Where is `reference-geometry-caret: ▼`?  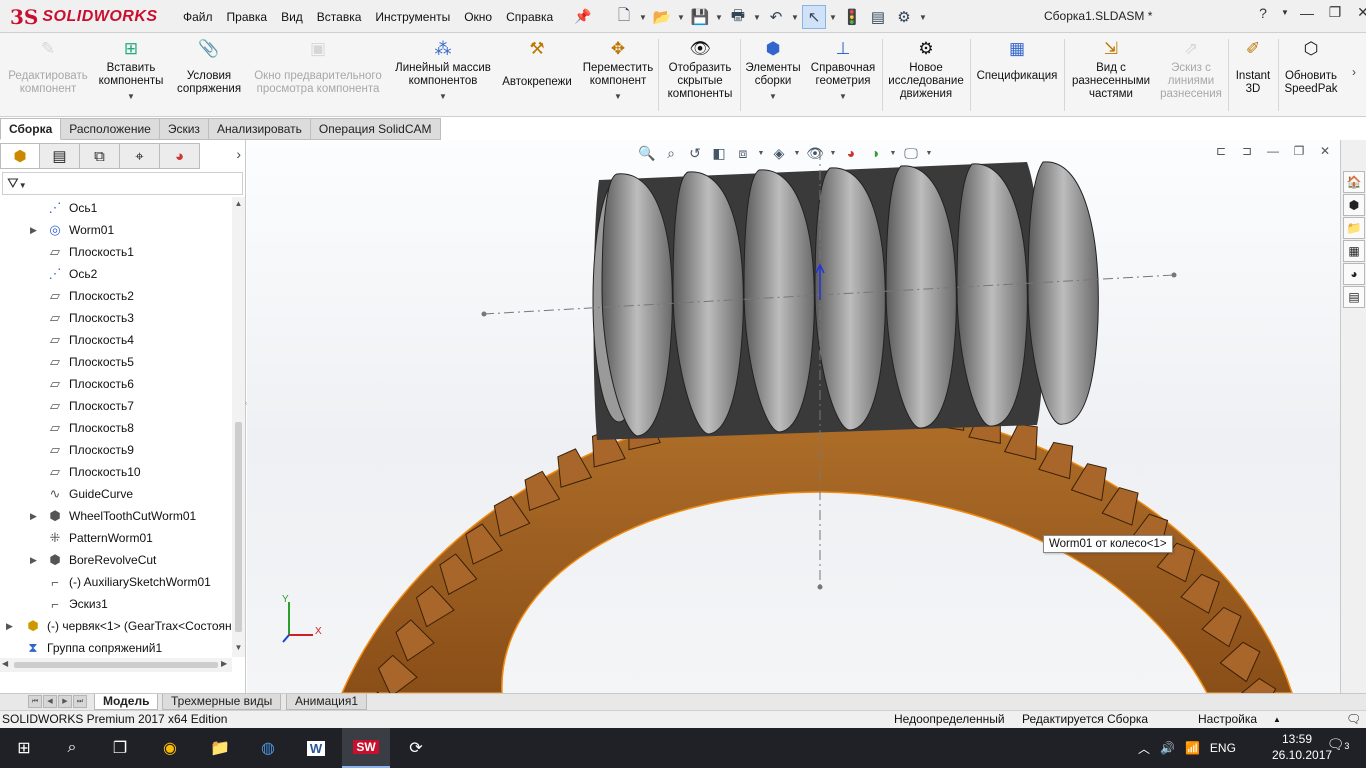
reference-geometry-caret: ▼ is located at coordinates (843, 96).